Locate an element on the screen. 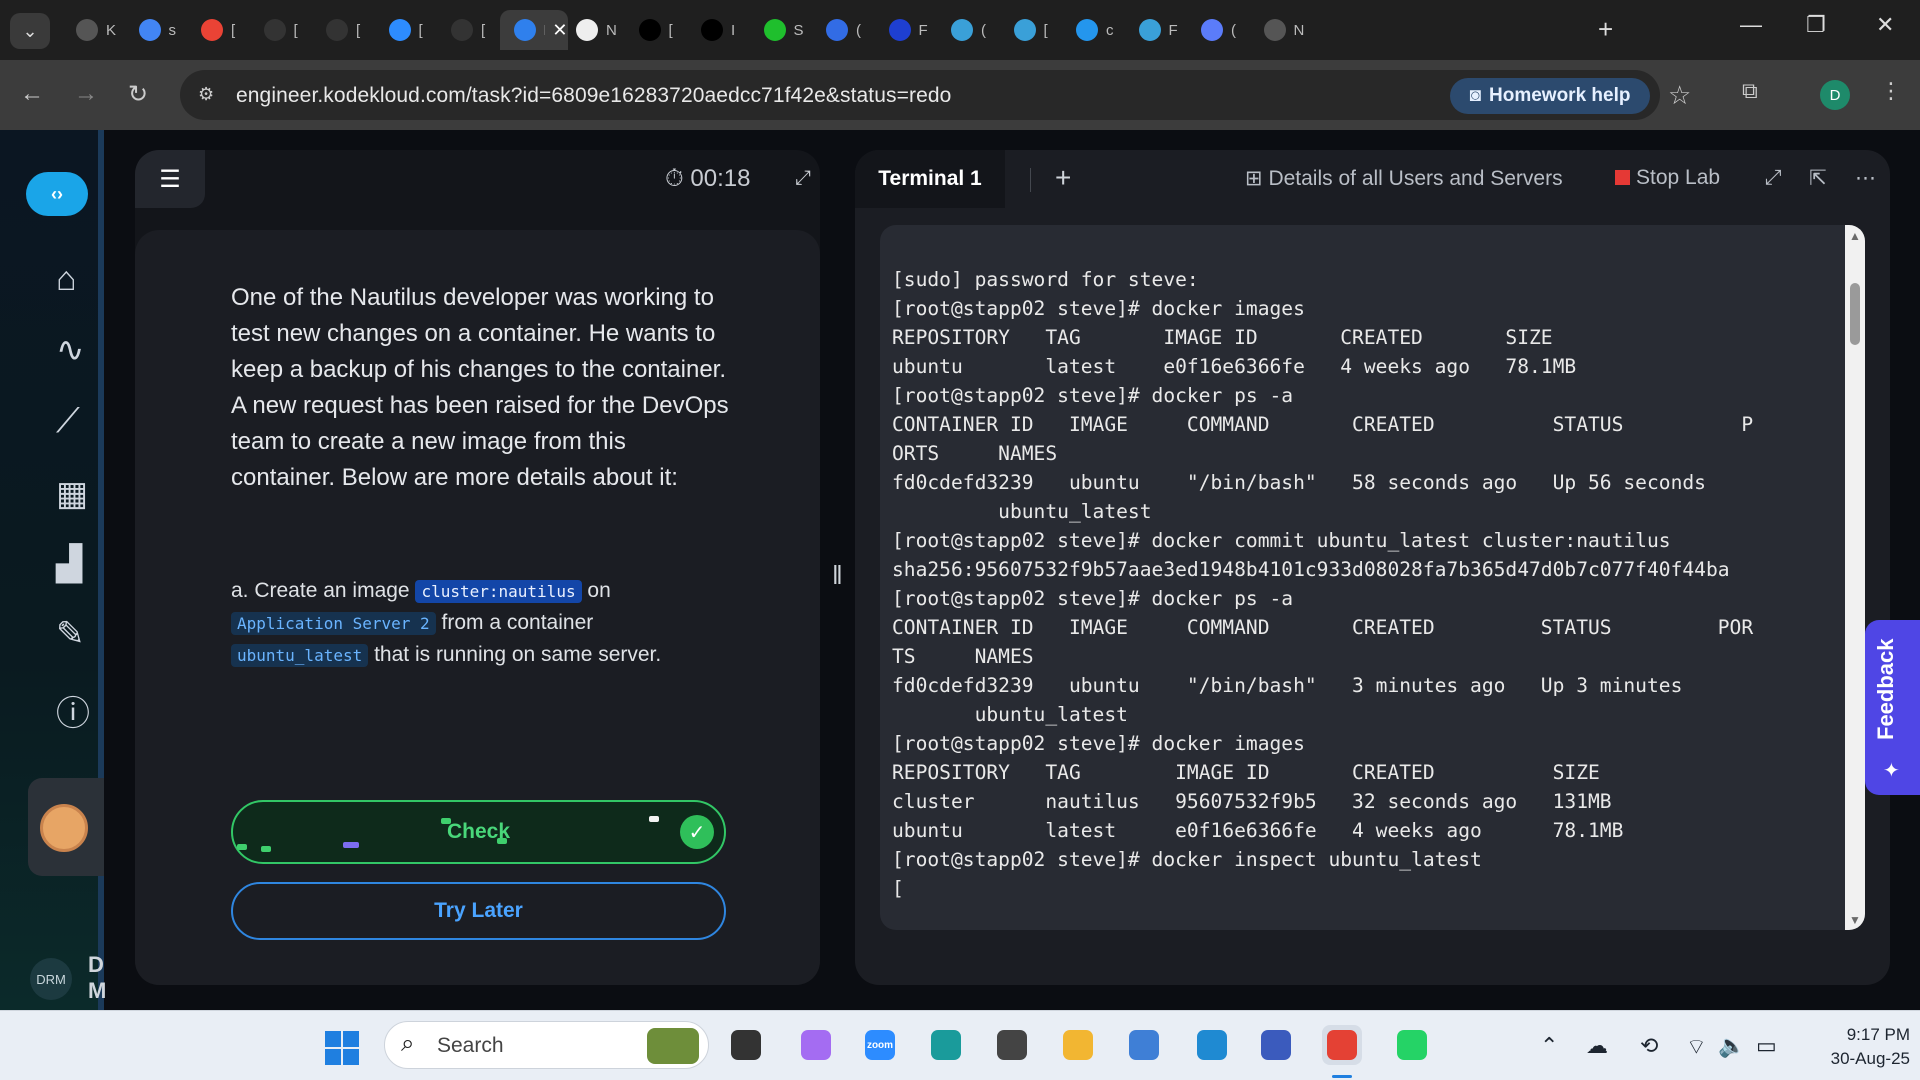 The width and height of the screenshot is (1920, 1080). zoom-icon: zoom is located at coordinates (880, 1045).